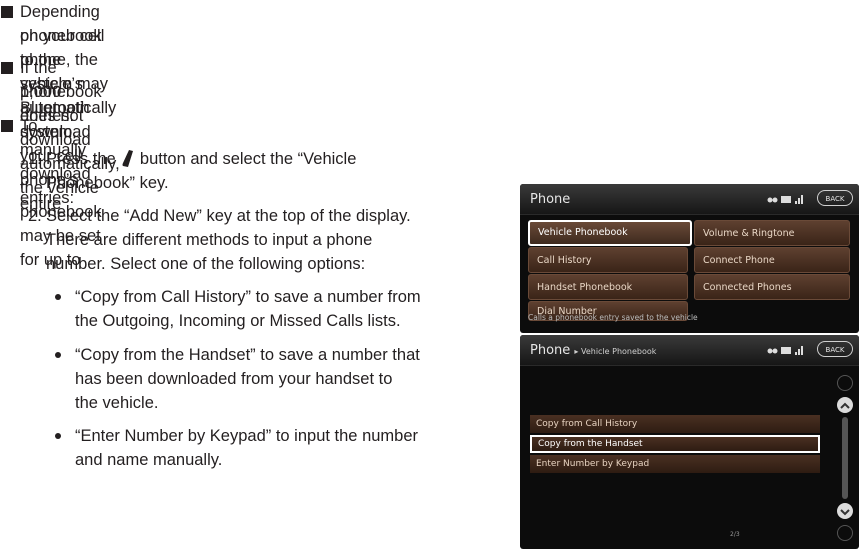 Image resolution: width=859 pixels, height=554 pixels. I want to click on screen-title: Phone ▸ Vehicle Phonebook, so click(593, 351).